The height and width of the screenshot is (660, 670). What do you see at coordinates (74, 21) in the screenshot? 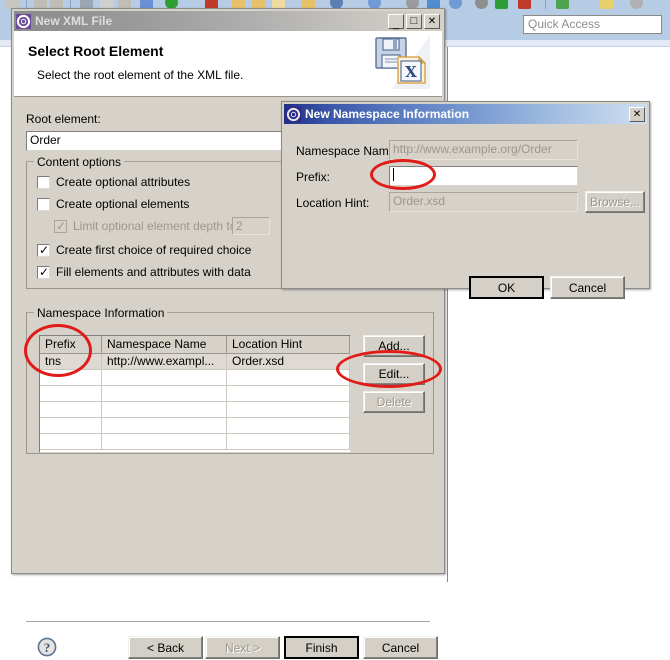
I see `wizard-title-text: New XML File` at bounding box center [74, 21].